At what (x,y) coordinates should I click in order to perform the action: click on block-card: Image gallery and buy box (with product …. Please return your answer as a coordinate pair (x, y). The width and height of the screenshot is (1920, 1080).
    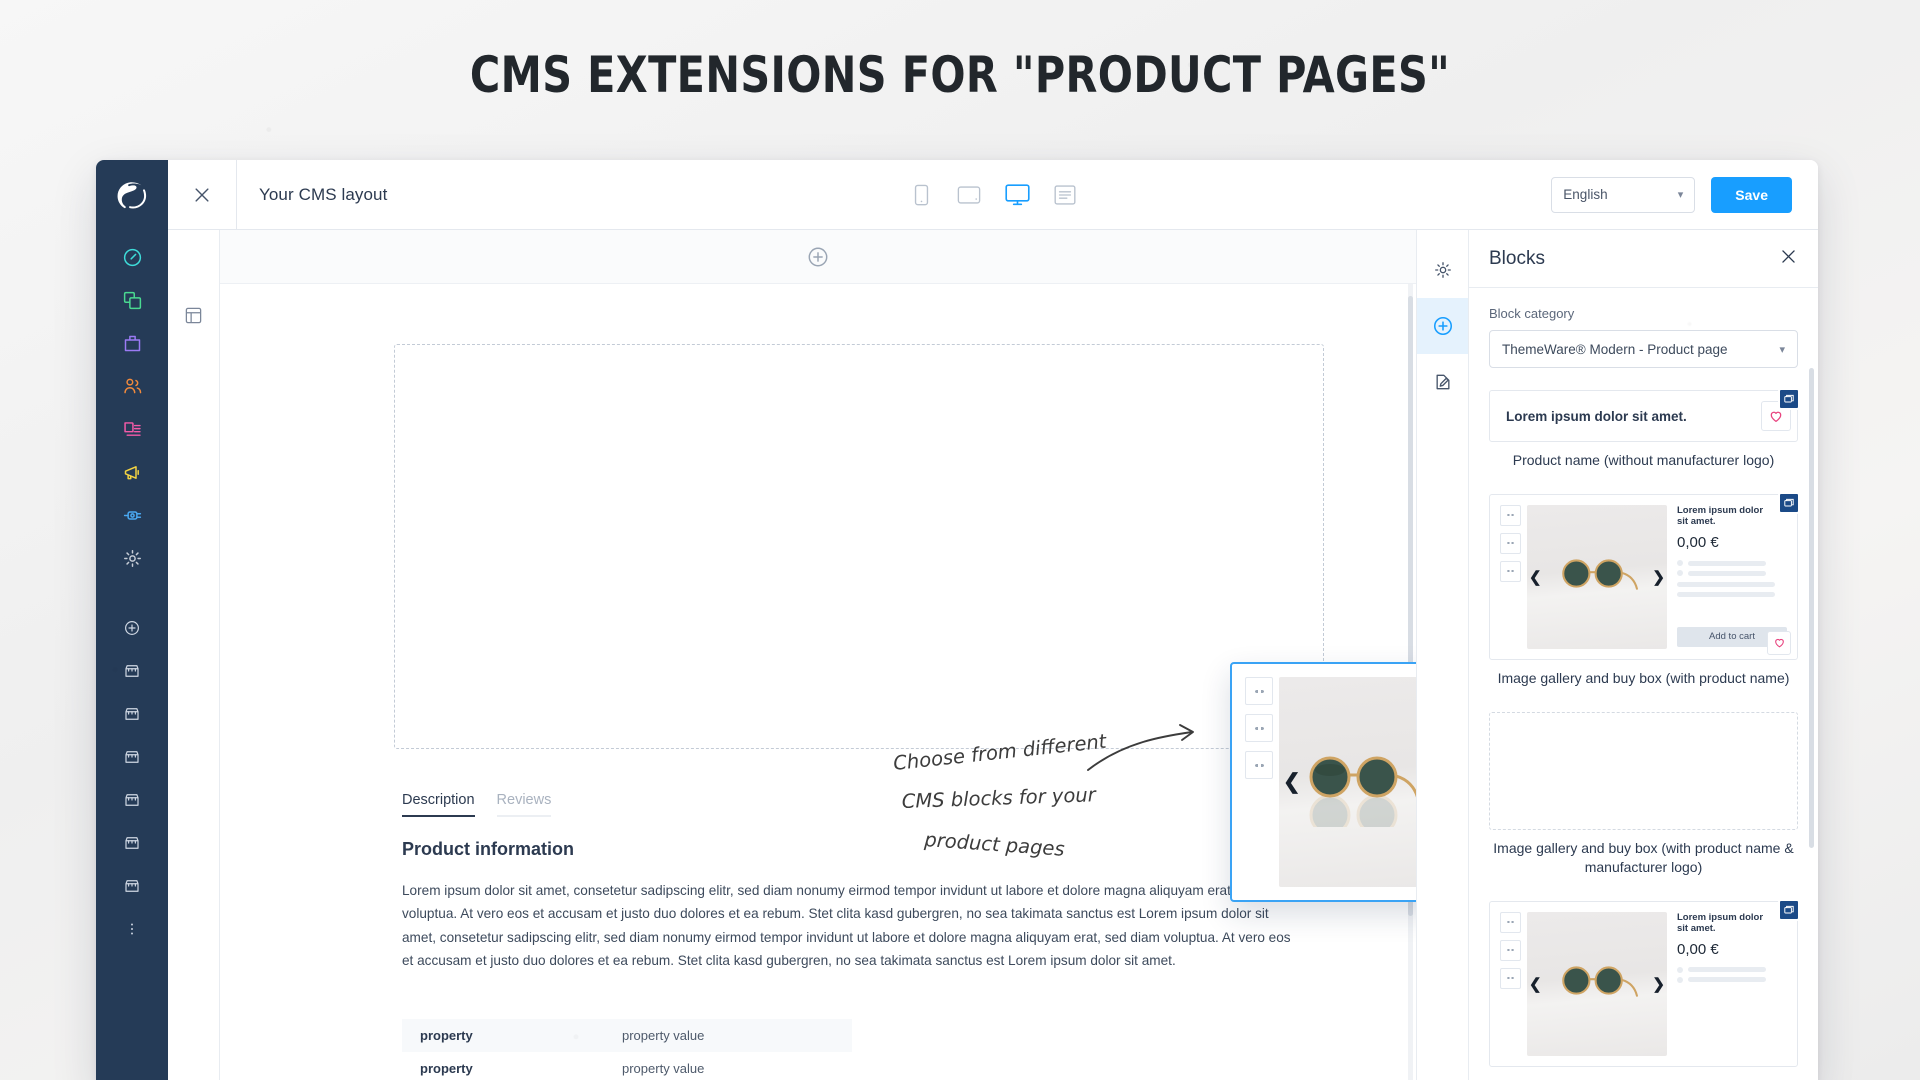
    Looking at the image, I should click on (1643, 802).